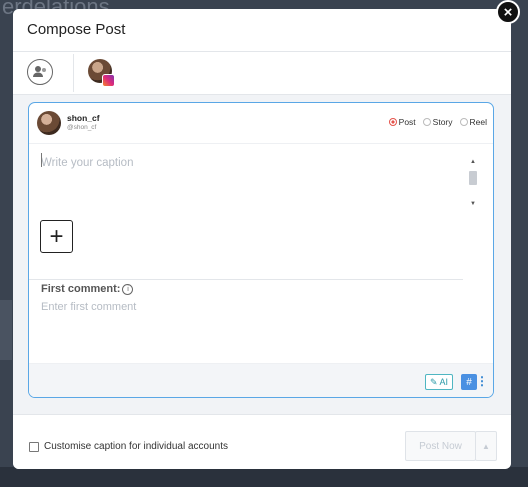 The height and width of the screenshot is (487, 528). What do you see at coordinates (407, 122) in the screenshot?
I see `post-type-post-label: Post` at bounding box center [407, 122].